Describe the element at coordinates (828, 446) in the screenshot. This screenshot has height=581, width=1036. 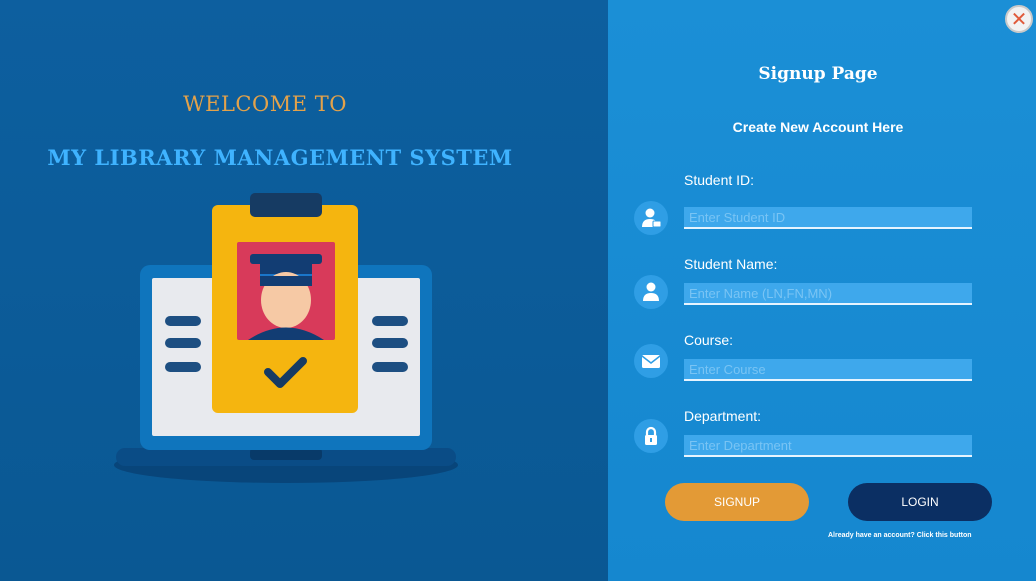
I see `department-input` at that location.